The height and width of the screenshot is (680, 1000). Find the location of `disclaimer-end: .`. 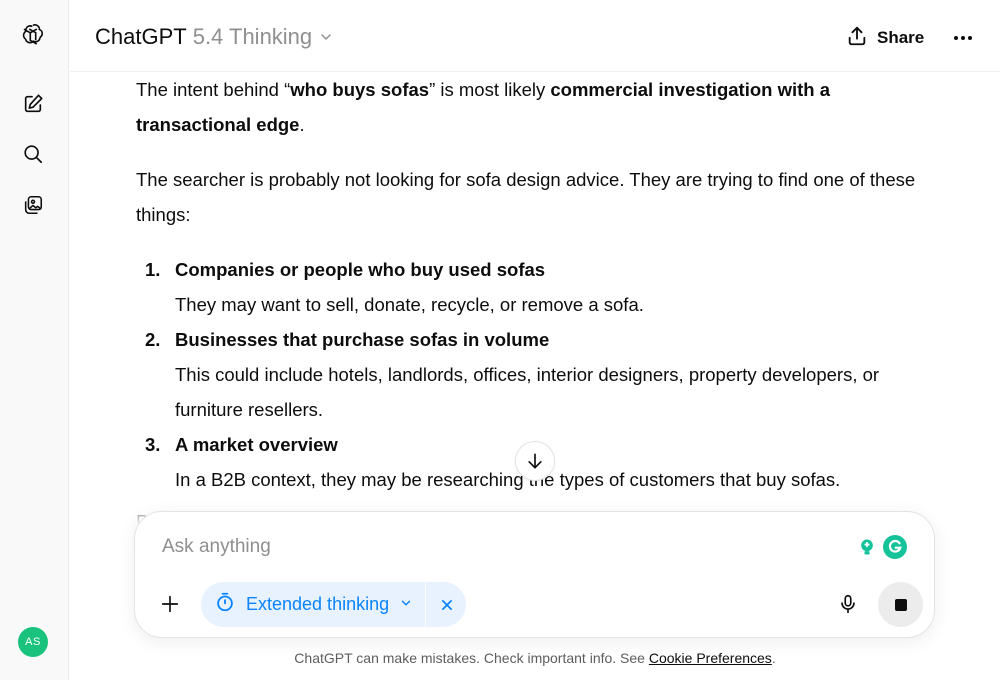

disclaimer-end: . is located at coordinates (773, 658).